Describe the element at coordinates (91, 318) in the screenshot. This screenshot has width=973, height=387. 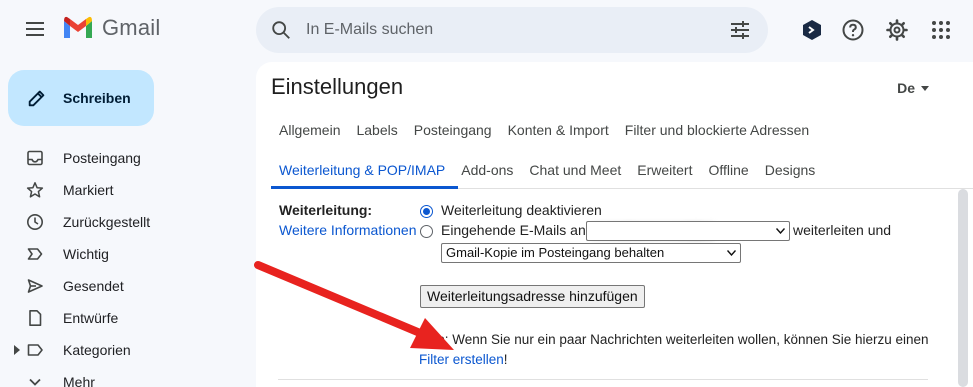
I see `sidebar-item-label: Entwürfe` at that location.